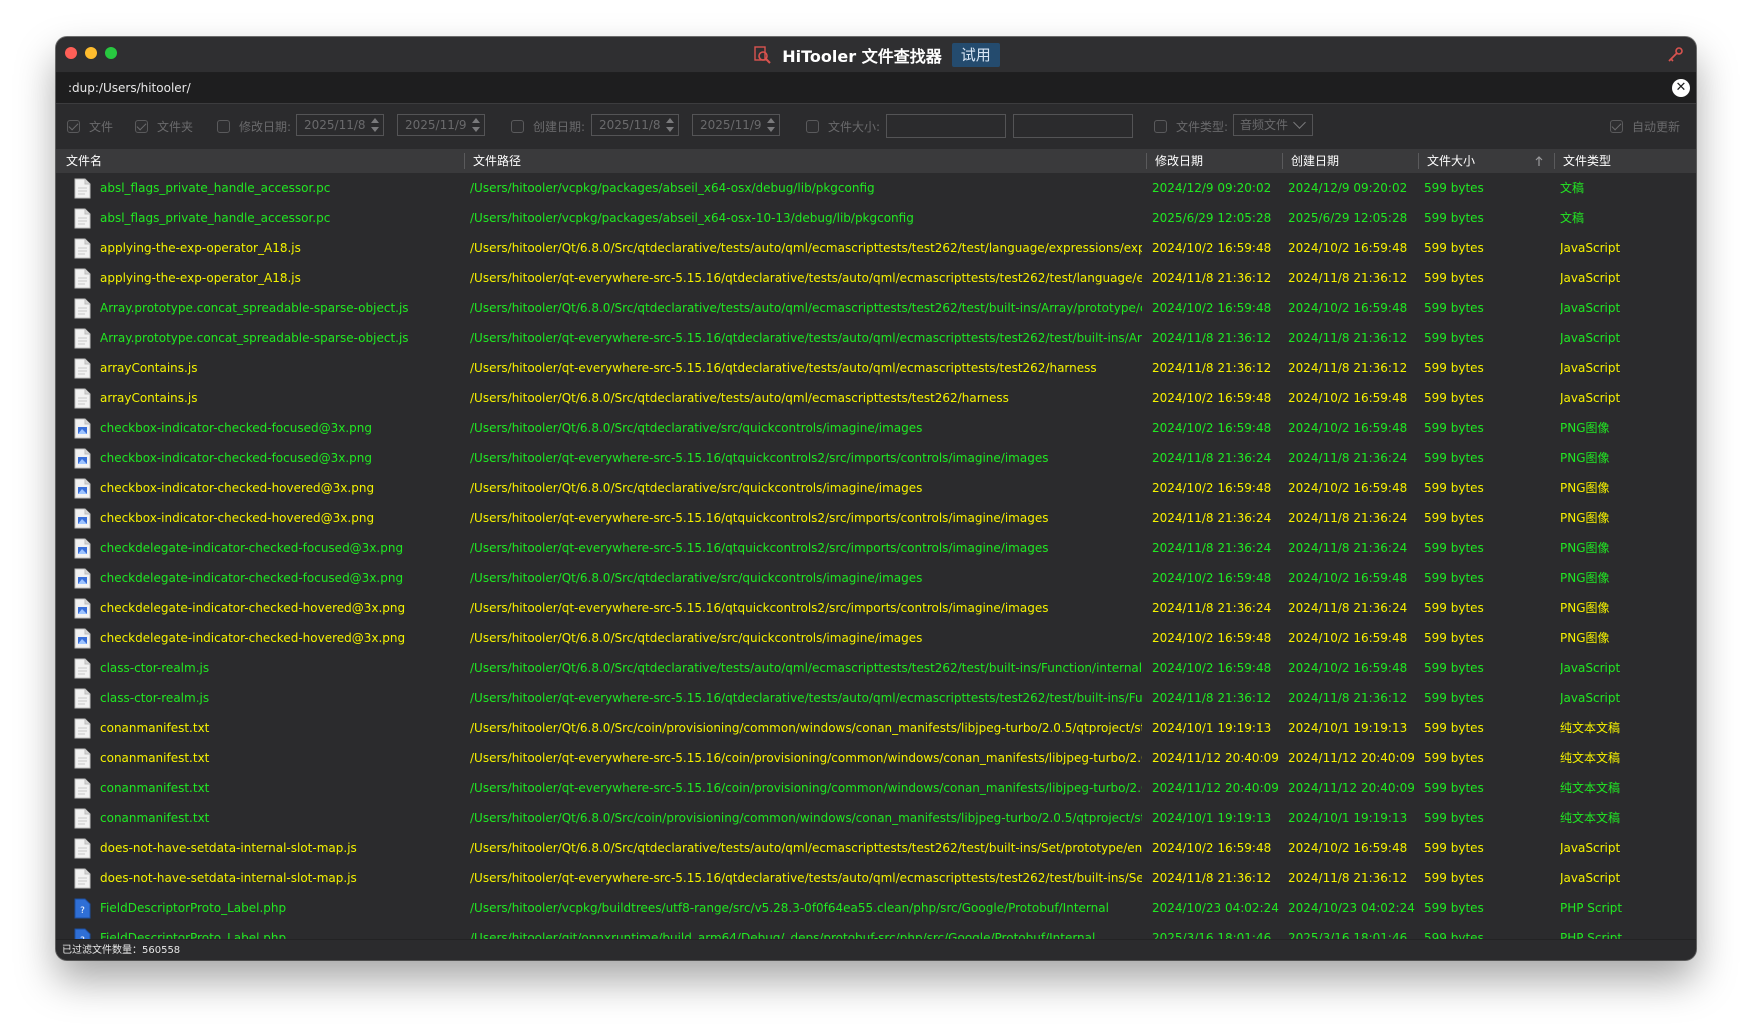 Image resolution: width=1750 pixels, height=1033 pixels. I want to click on key-icon, so click(1675, 55).